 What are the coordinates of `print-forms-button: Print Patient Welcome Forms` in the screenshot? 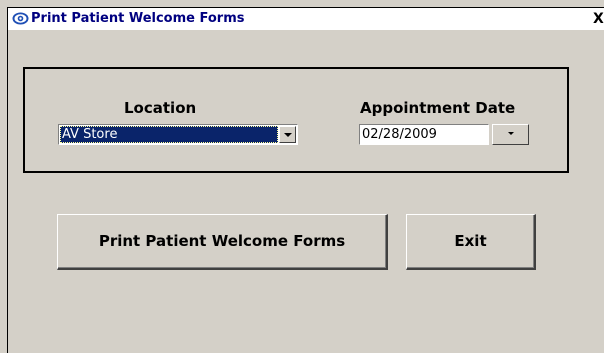 It's located at (222, 242).